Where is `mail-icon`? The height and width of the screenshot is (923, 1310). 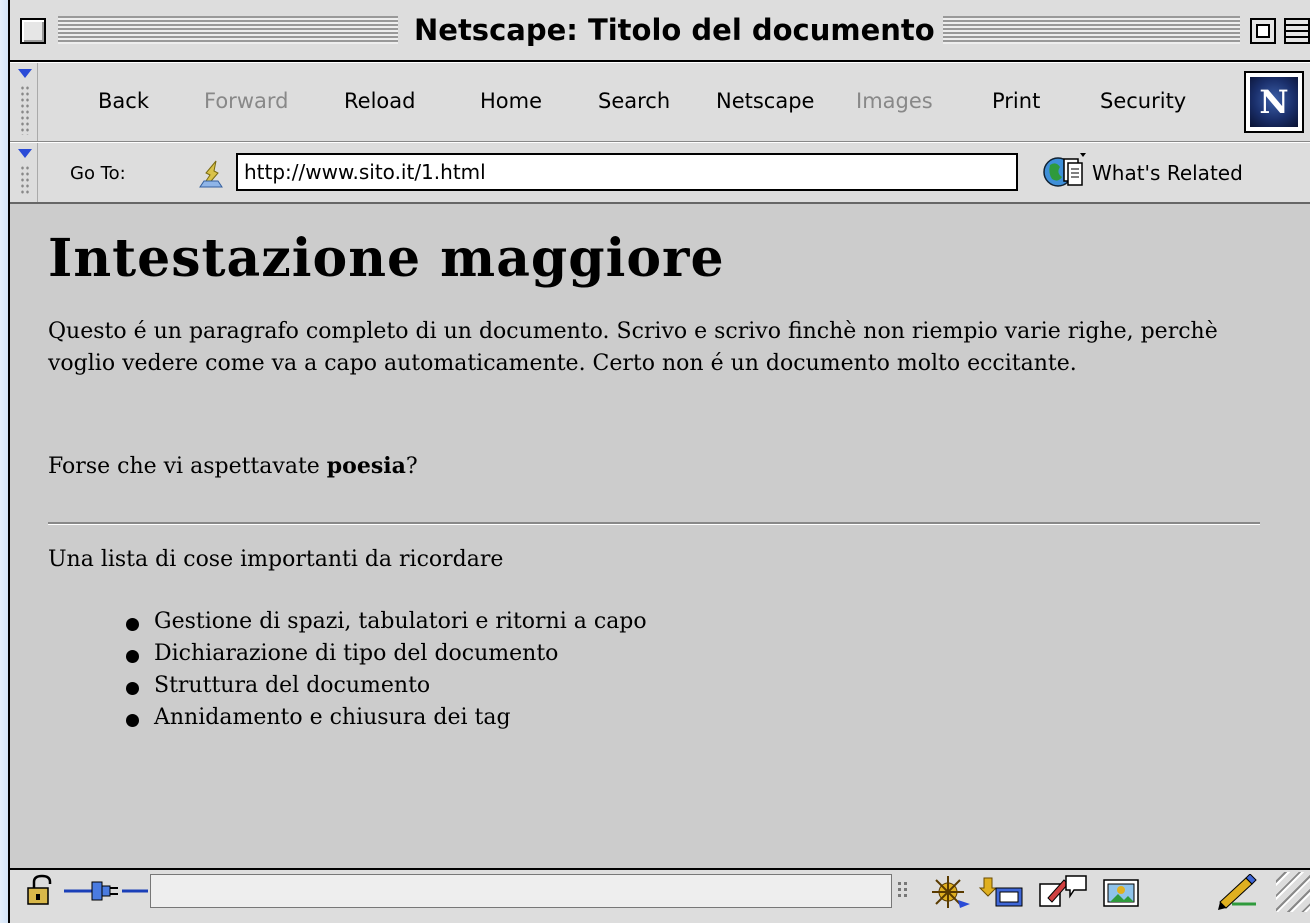
mail-icon is located at coordinates (1003, 892).